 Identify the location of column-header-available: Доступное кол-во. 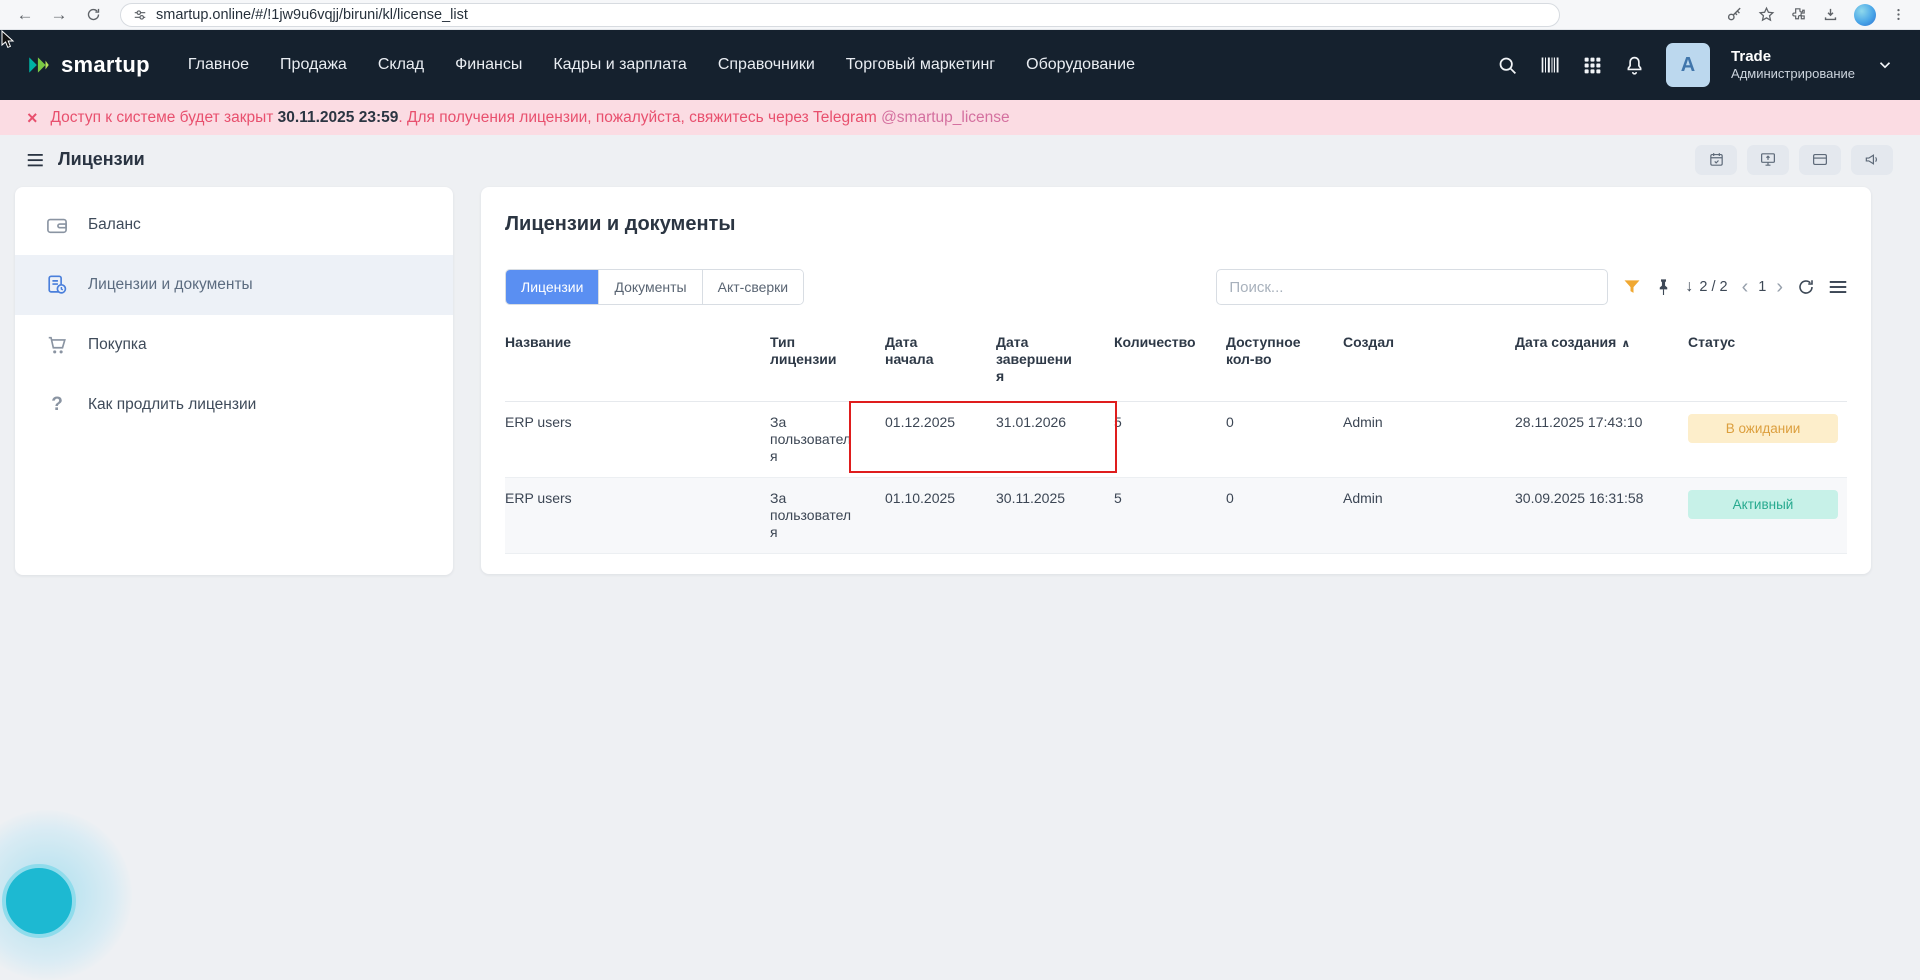
(1284, 362).